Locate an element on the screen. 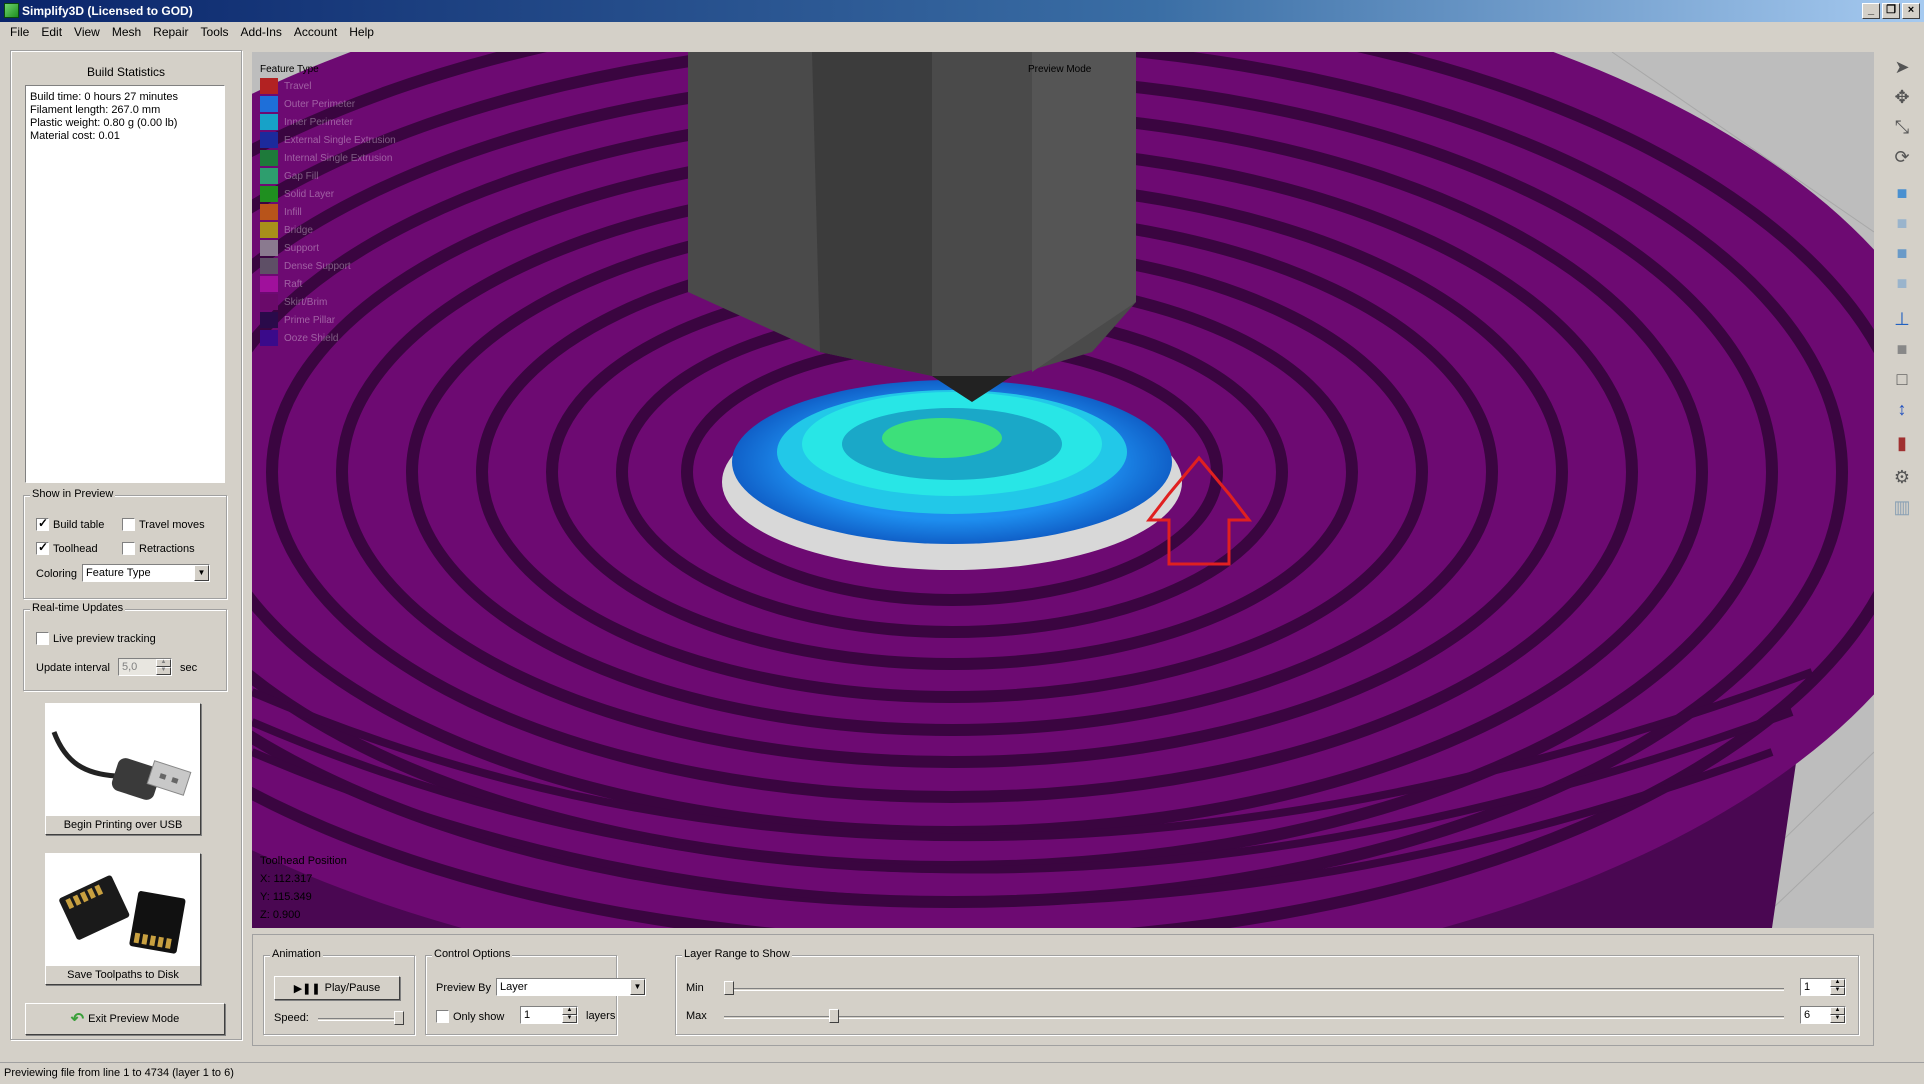 Image resolution: width=1924 pixels, height=1084 pixels. move-icon: ✥ is located at coordinates (1902, 97).